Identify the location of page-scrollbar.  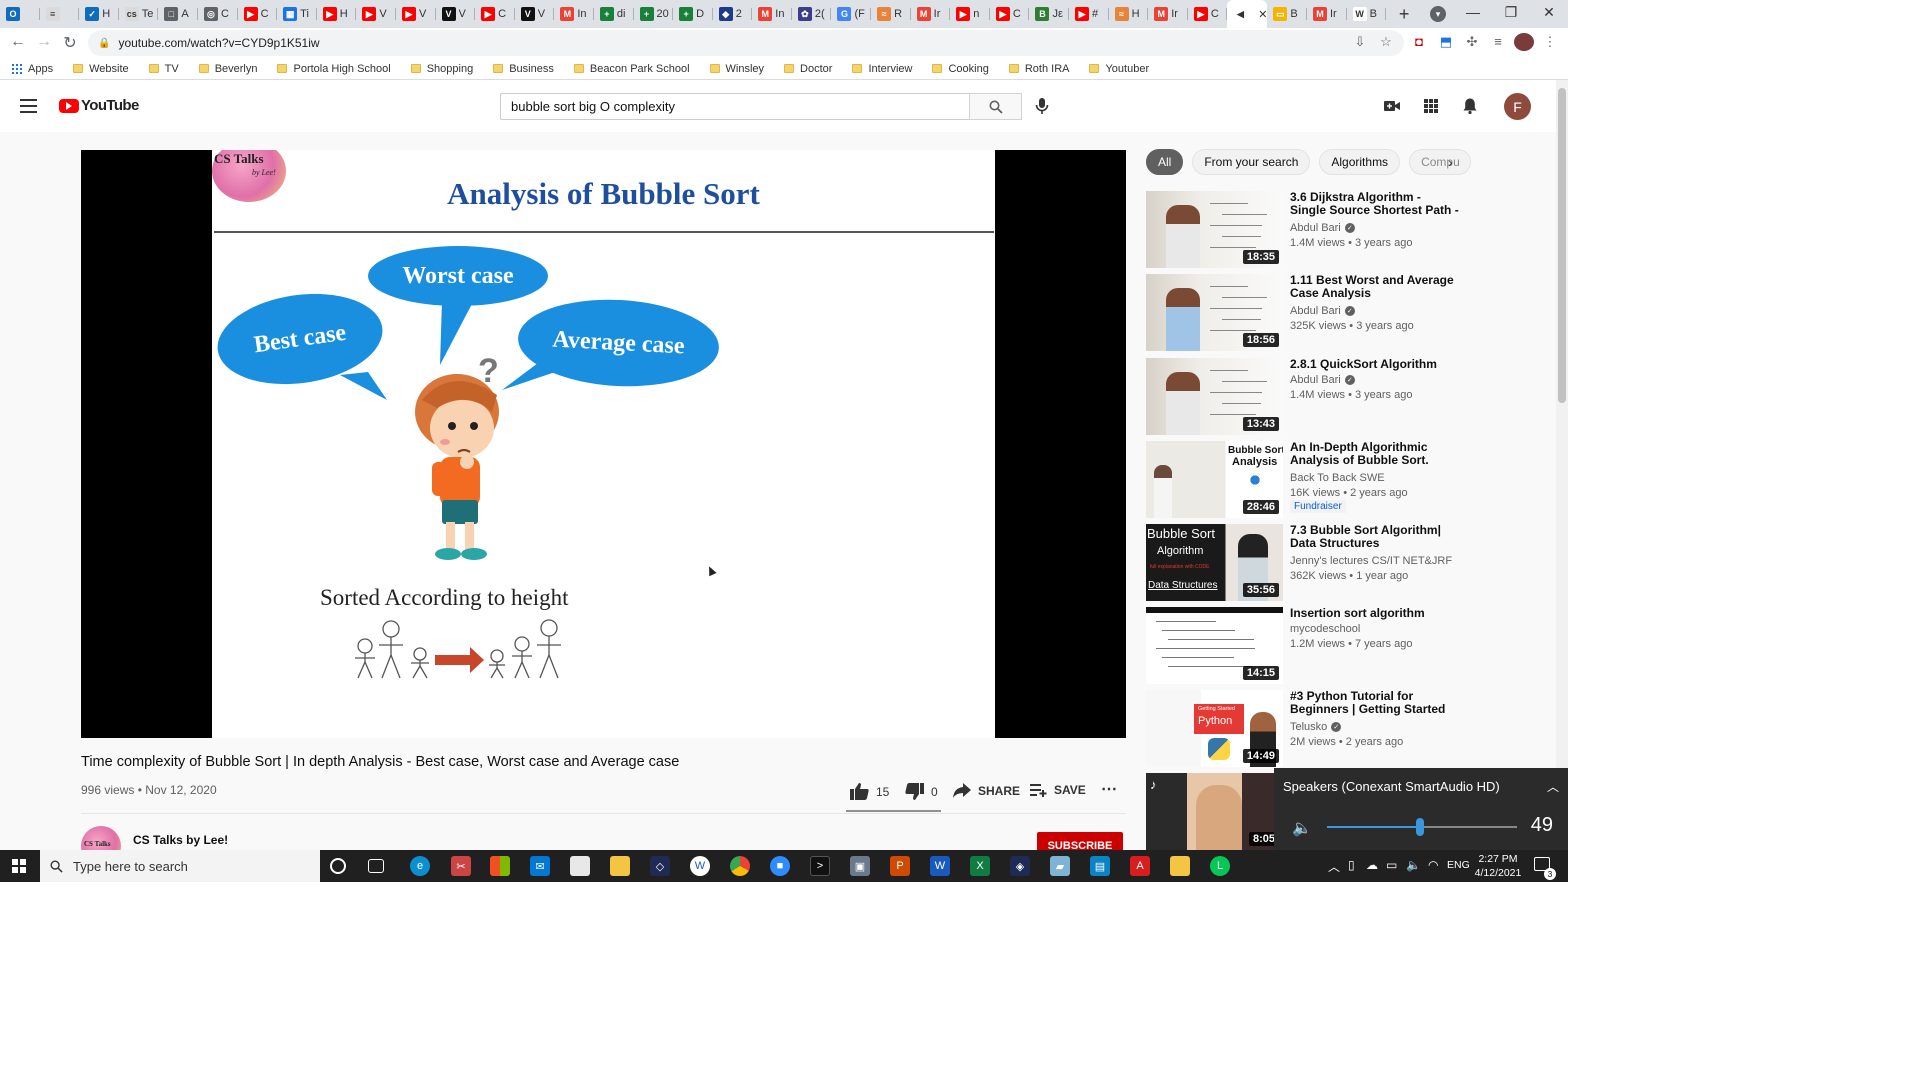
(1562, 465).